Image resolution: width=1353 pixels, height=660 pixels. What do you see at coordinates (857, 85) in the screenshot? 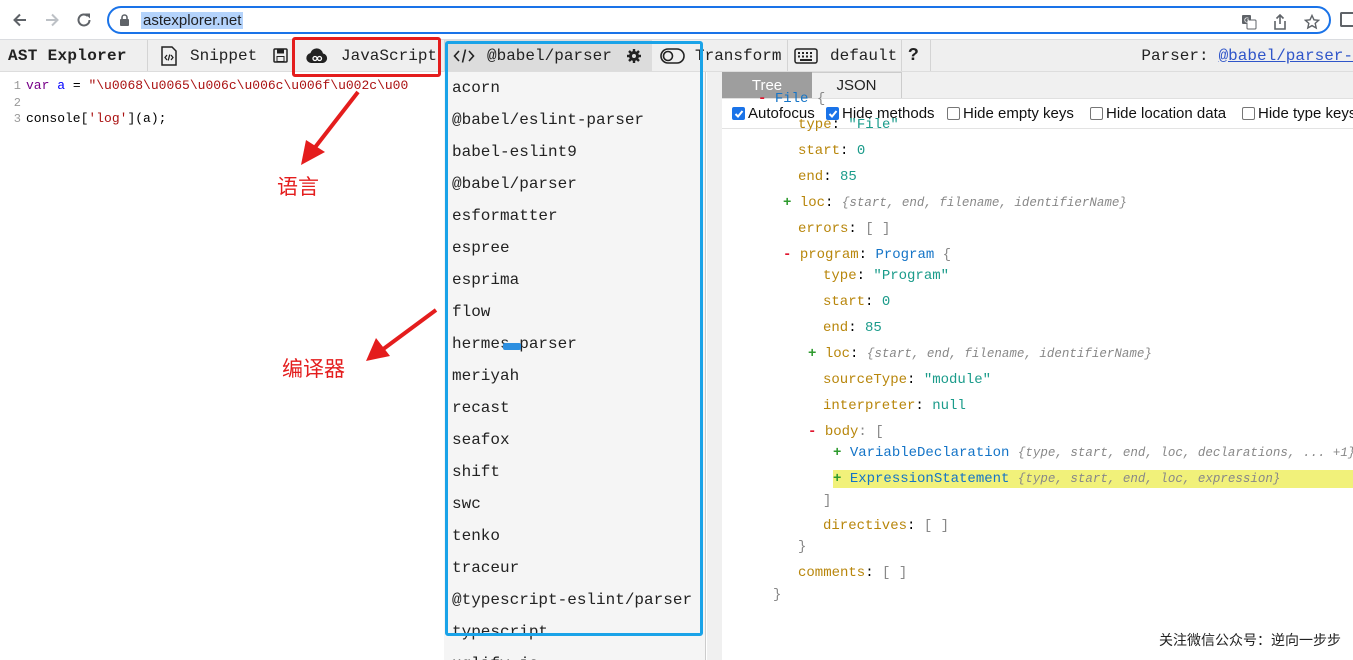
I see `tab-json: JSON` at bounding box center [857, 85].